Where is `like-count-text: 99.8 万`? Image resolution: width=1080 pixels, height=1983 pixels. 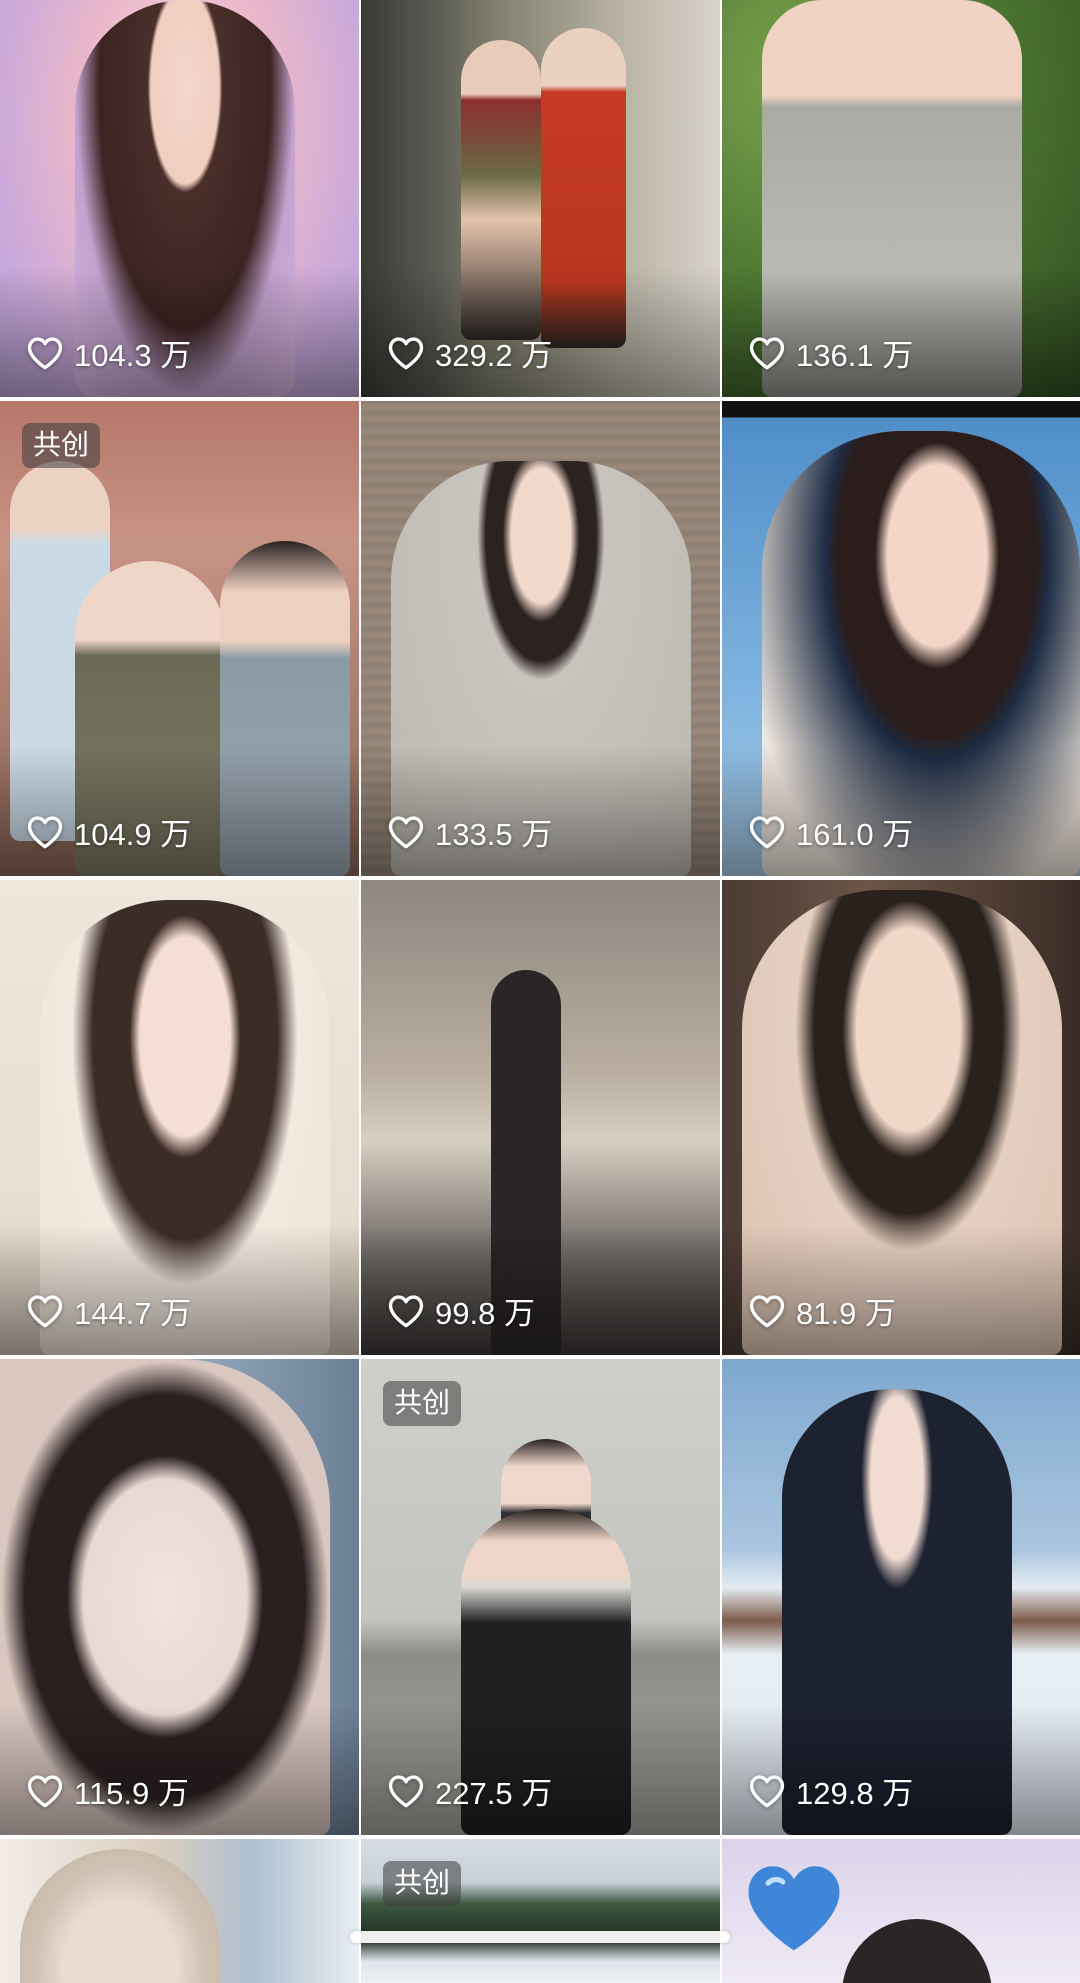 like-count-text: 99.8 万 is located at coordinates (485, 1313).